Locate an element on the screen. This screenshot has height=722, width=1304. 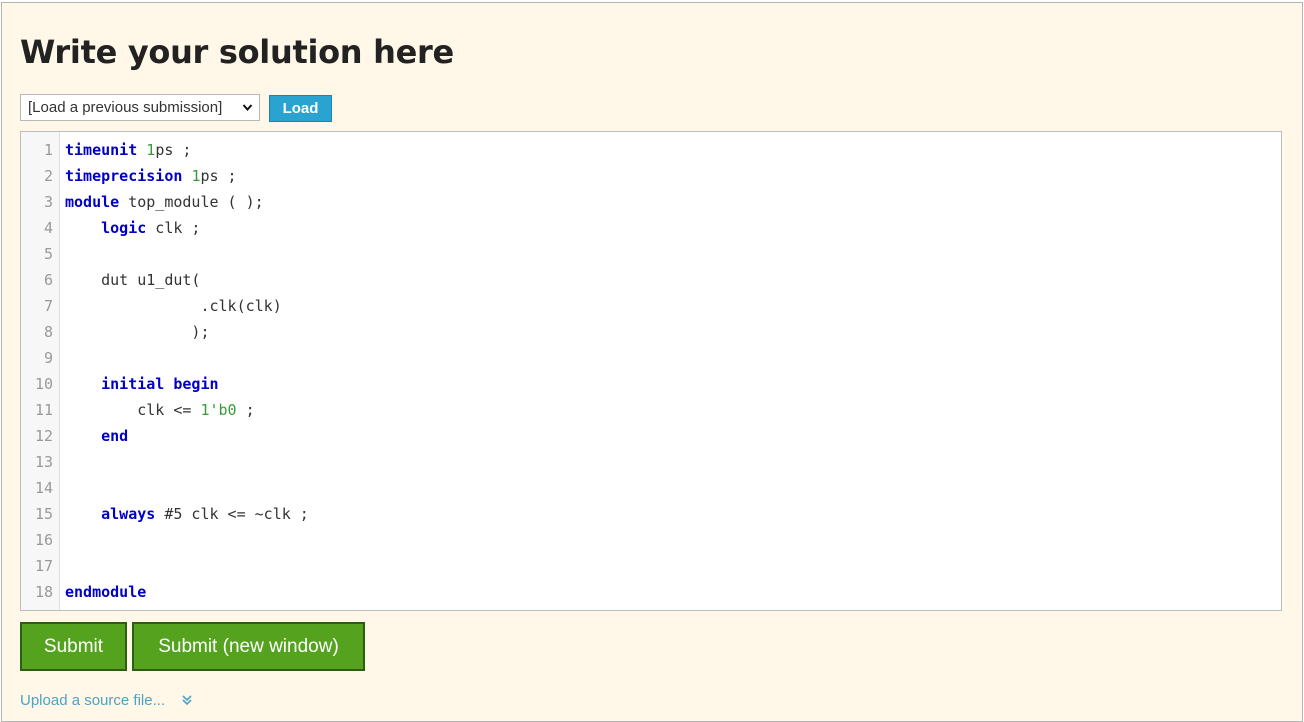
code-token: #5 clk <= ~clk ; is located at coordinates (232, 514).